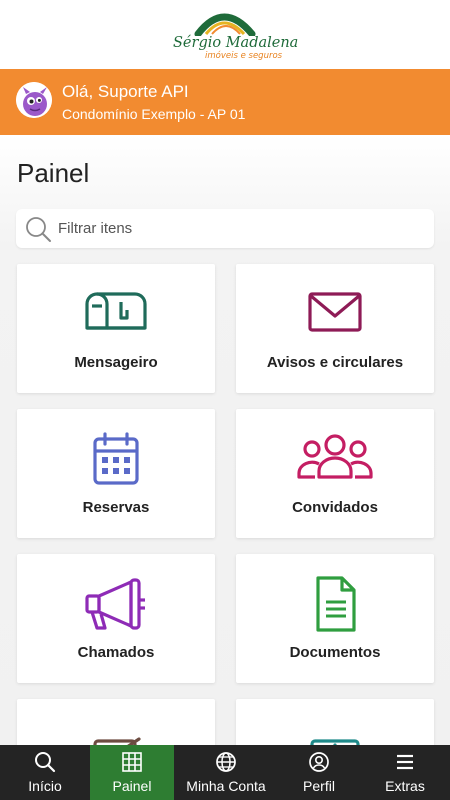  I want to click on brand-logo: Sérgio Madalena imóveis e seguros, so click(229, 35).